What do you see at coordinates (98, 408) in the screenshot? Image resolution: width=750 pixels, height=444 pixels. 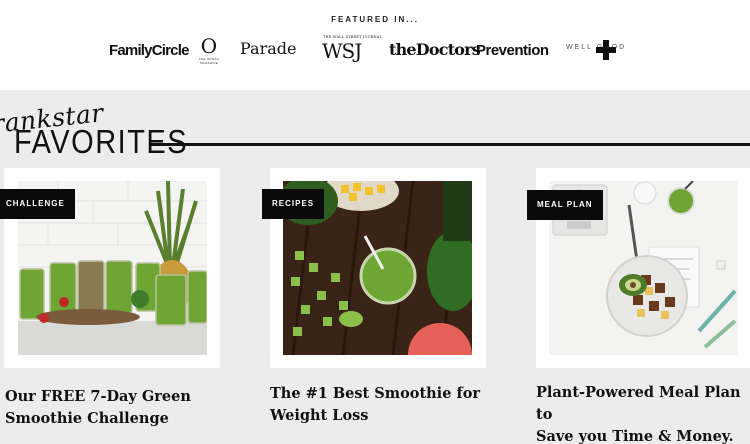 I see `card-challenge-title: Our FREE 7-Day Green Smoothie Challenge` at bounding box center [98, 408].